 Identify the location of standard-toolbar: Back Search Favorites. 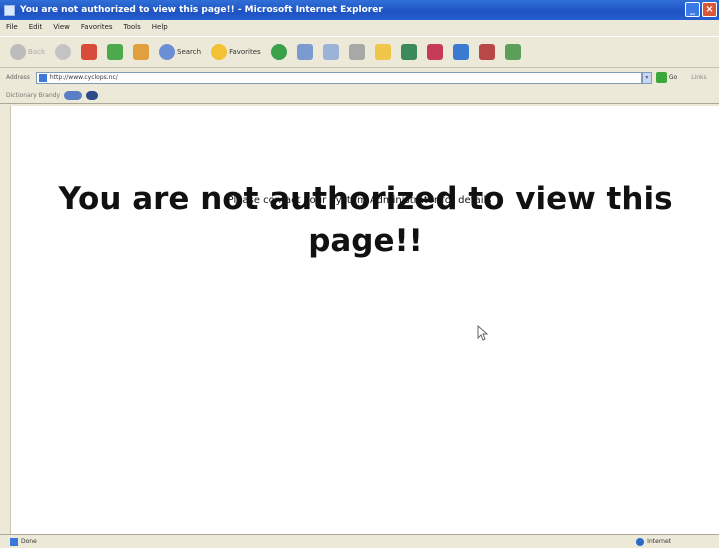
(359, 52).